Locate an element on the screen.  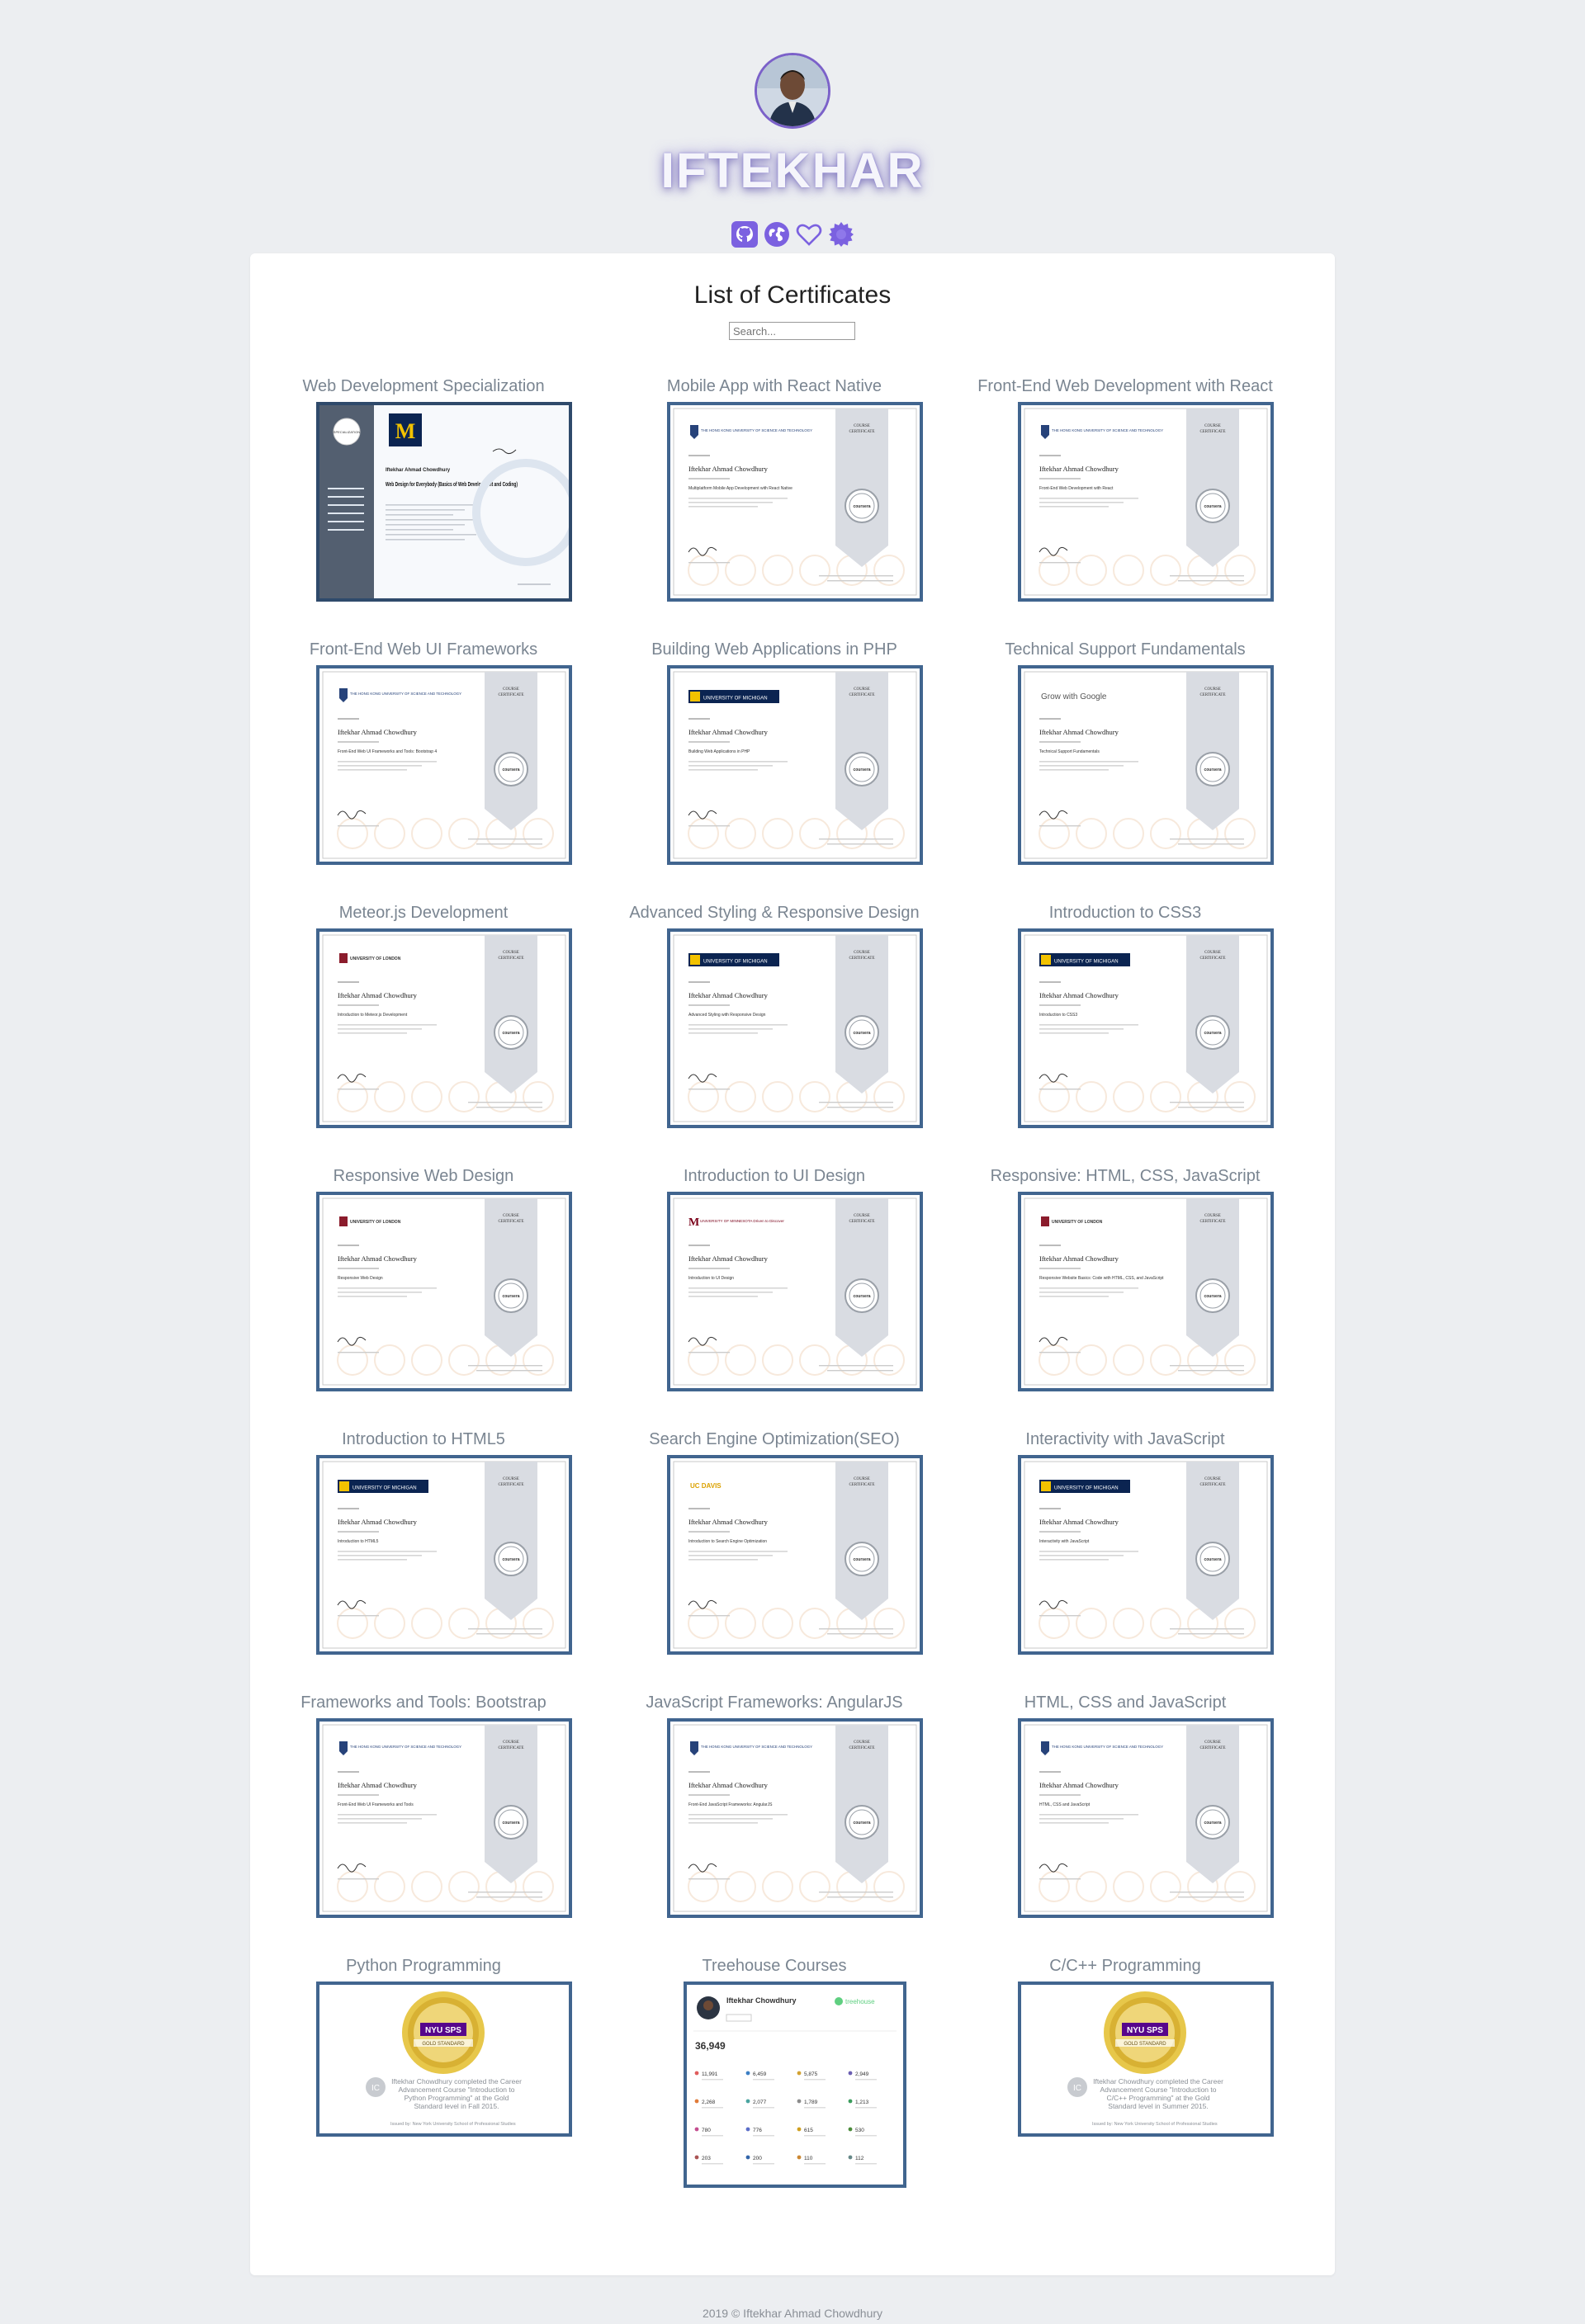
profile-header: IFTEKHAR is located at coordinates (792, 126).